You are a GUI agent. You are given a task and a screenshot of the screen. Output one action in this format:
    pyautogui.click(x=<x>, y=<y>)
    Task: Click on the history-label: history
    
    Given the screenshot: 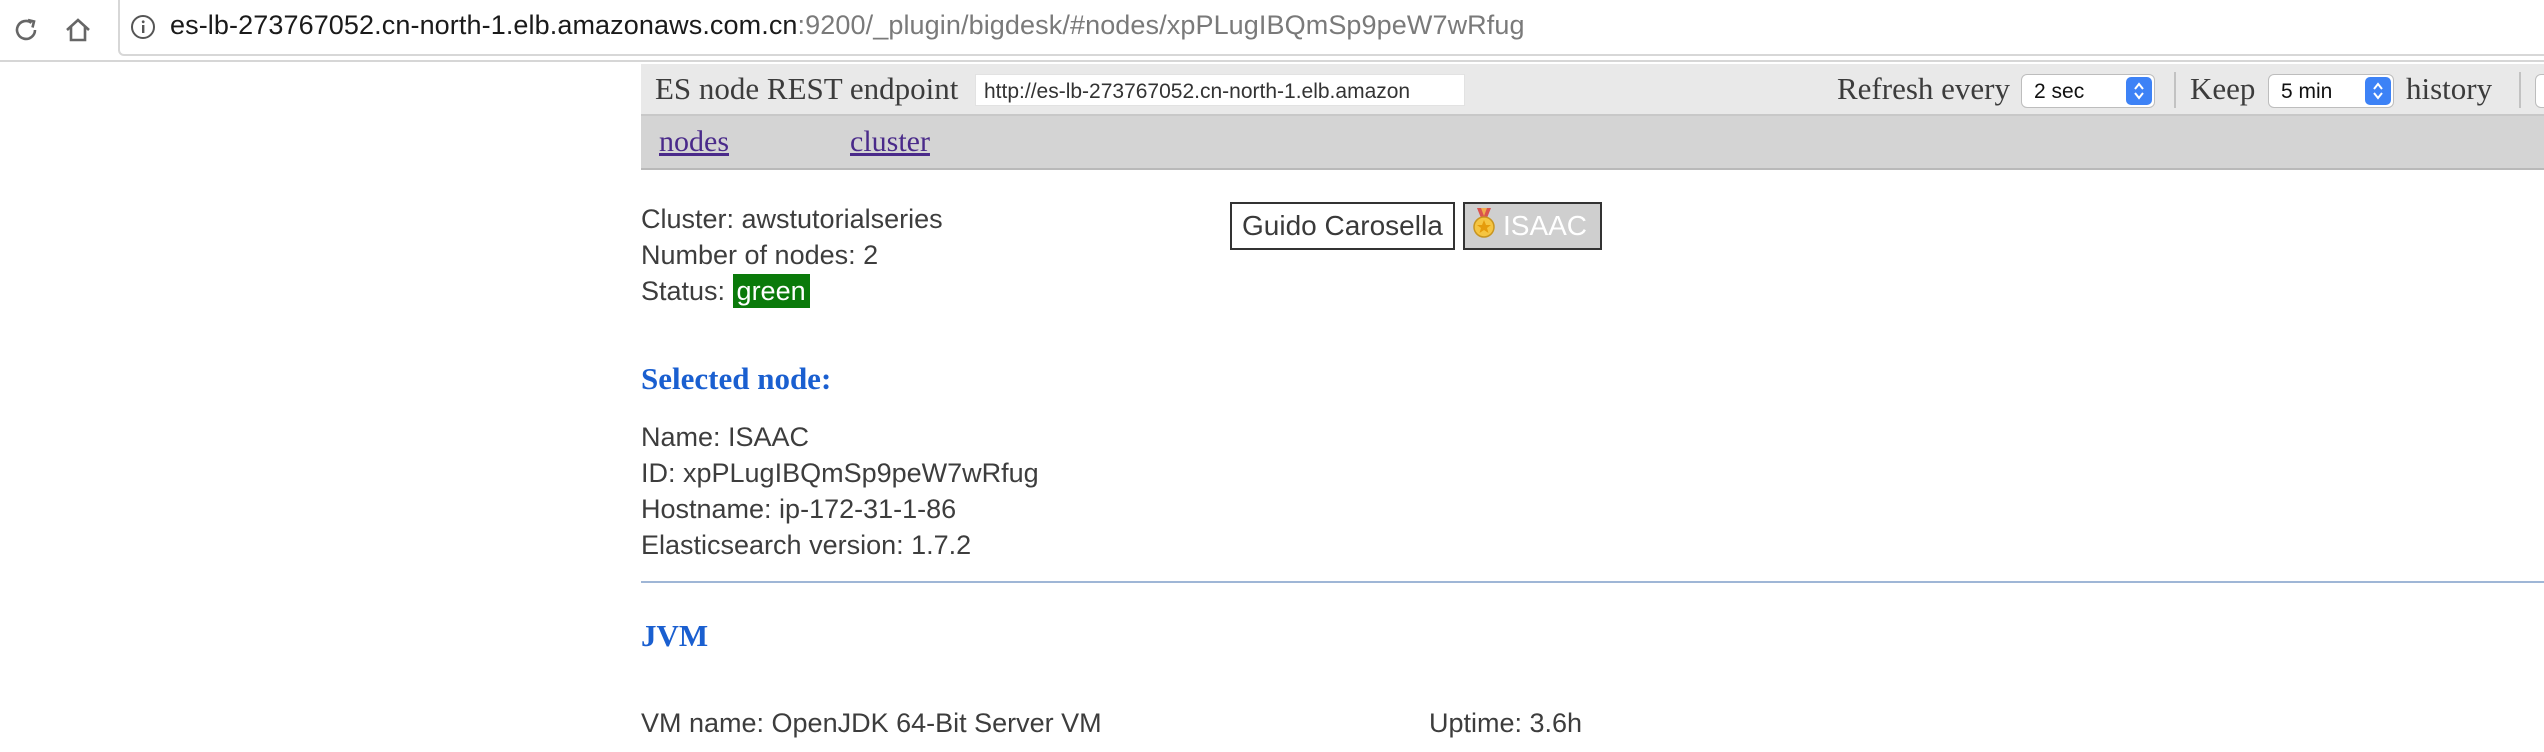 What is the action you would take?
    pyautogui.click(x=2449, y=88)
    